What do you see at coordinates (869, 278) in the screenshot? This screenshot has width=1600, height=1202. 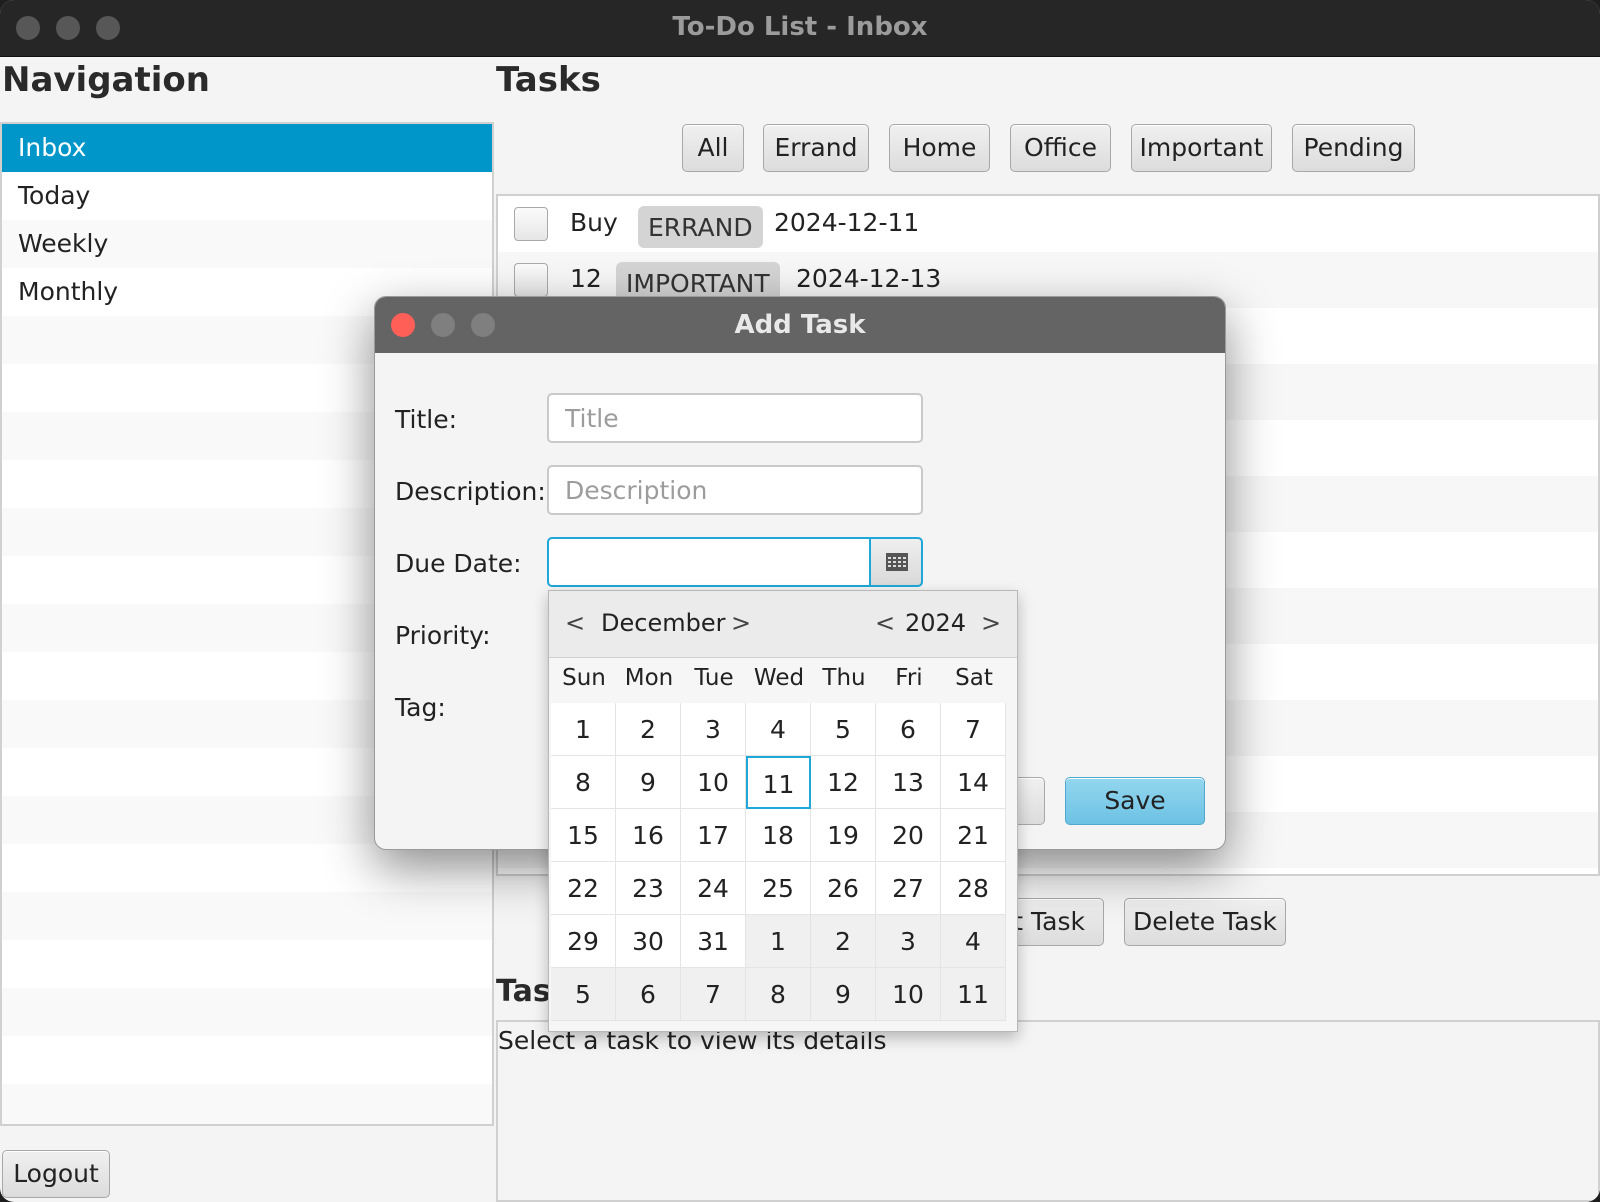 I see `task-date: 2024-12-13` at bounding box center [869, 278].